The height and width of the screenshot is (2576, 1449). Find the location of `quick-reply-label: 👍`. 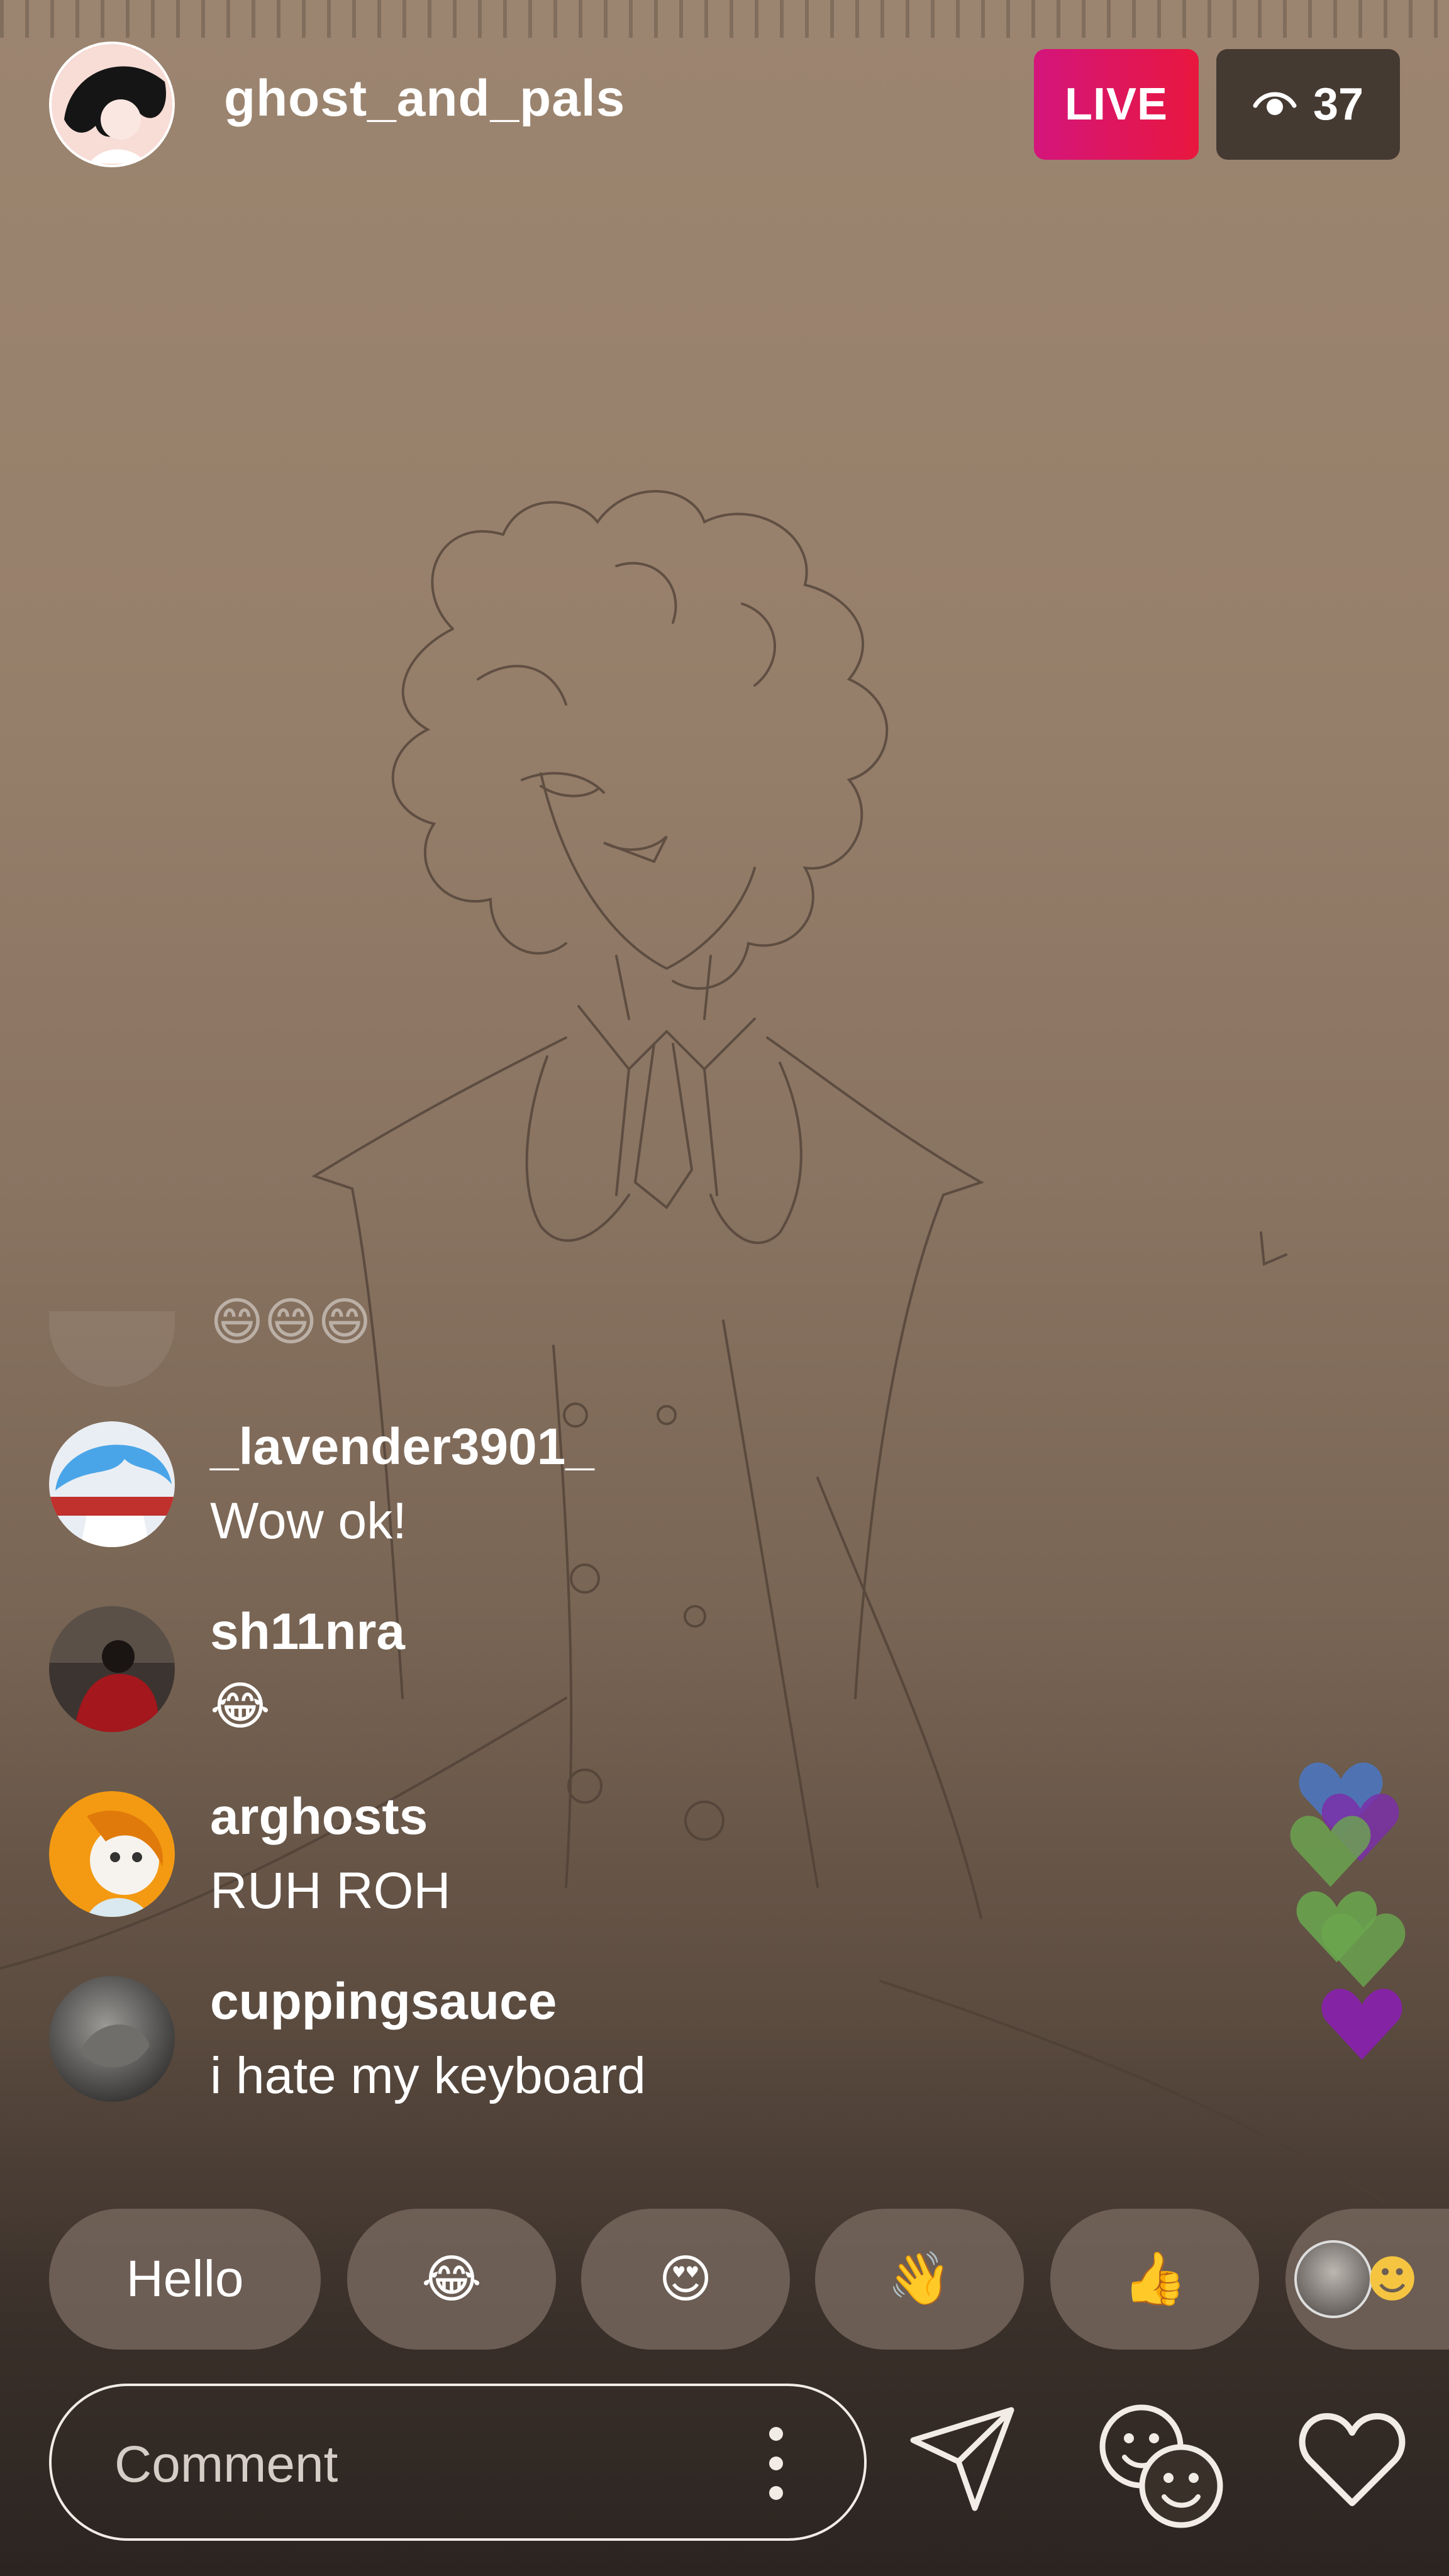

quick-reply-label: 👍 is located at coordinates (1154, 2279).